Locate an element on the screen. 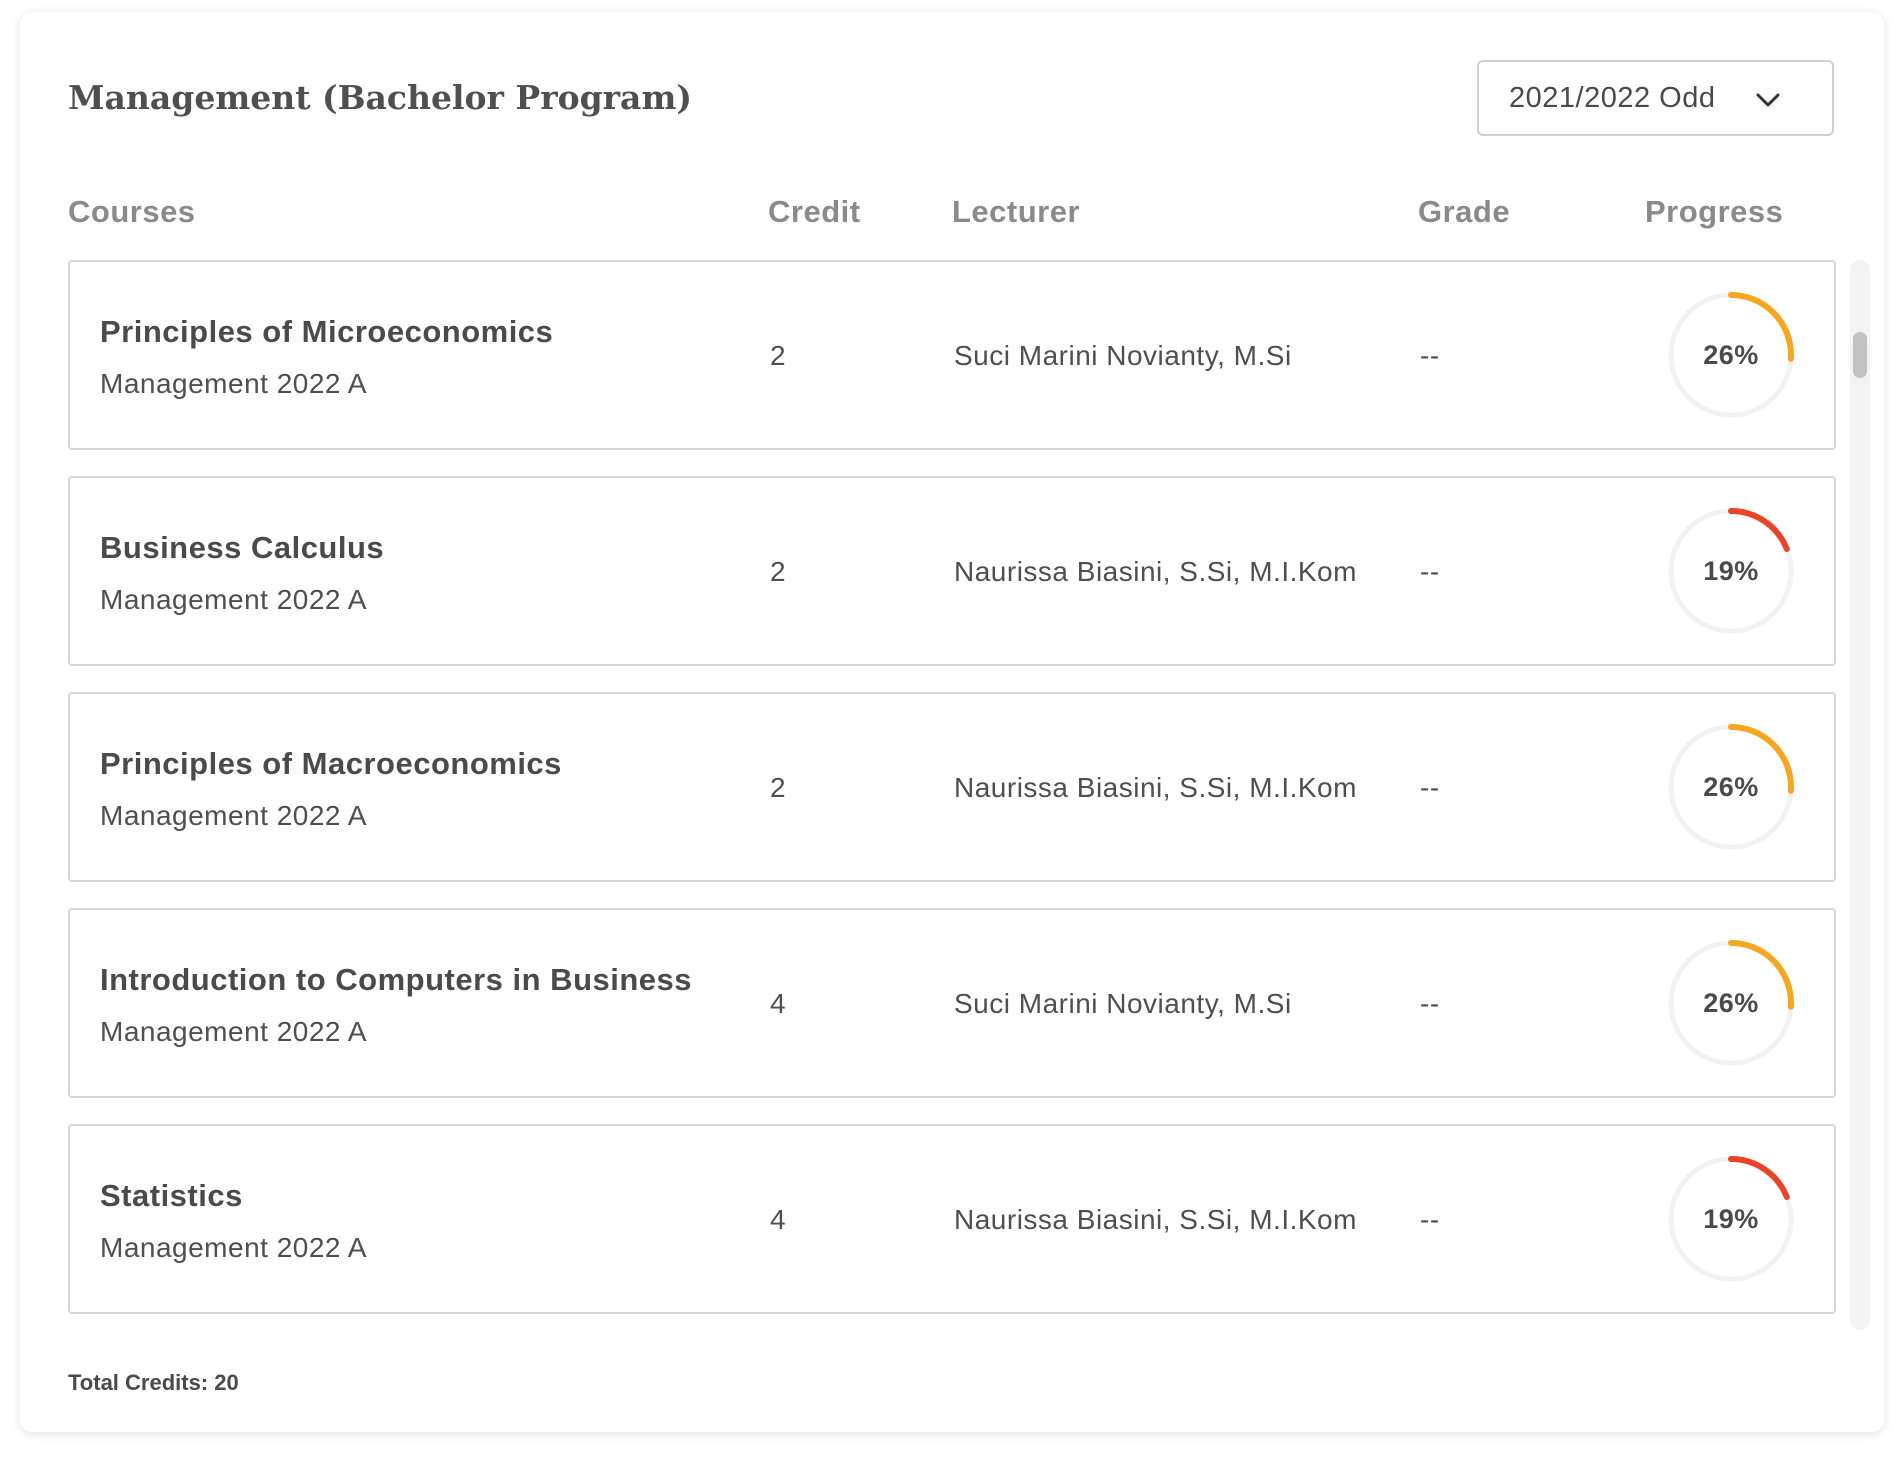 This screenshot has width=1904, height=1460. course-name: Statistics is located at coordinates (171, 1195).